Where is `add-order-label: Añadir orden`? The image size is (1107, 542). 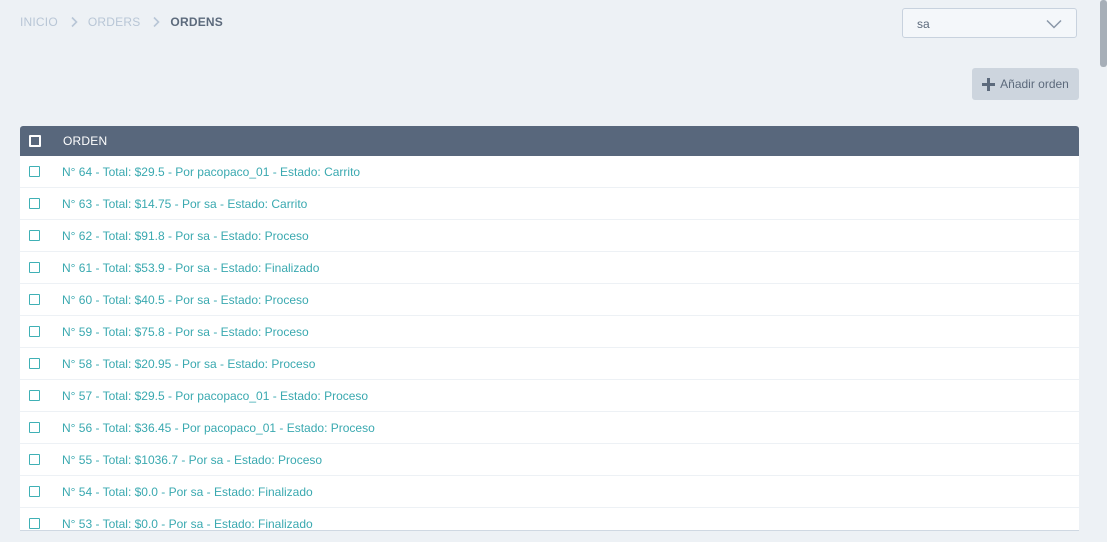
add-order-label: Añadir orden is located at coordinates (1034, 84).